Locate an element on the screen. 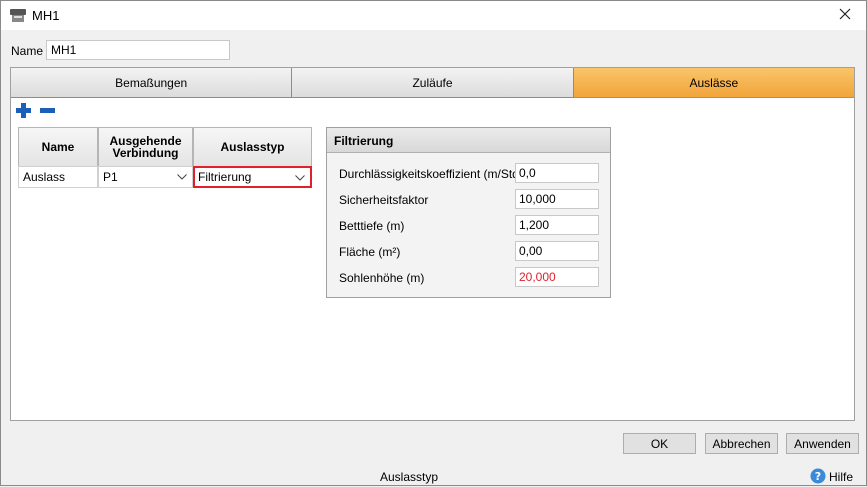 The width and height of the screenshot is (867, 487). grid-header: Name Ausgehende Verbindung Auslasstyp is located at coordinates (165, 147).